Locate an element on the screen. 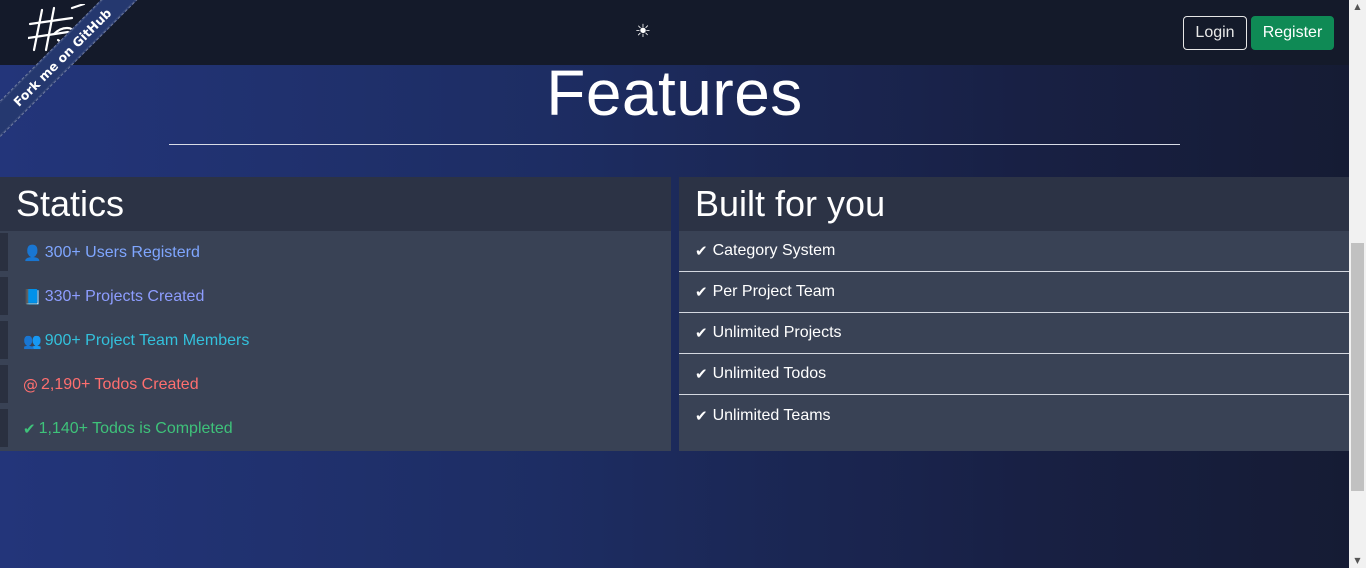 The height and width of the screenshot is (568, 1366). user-icon: 👤 is located at coordinates (32, 253).